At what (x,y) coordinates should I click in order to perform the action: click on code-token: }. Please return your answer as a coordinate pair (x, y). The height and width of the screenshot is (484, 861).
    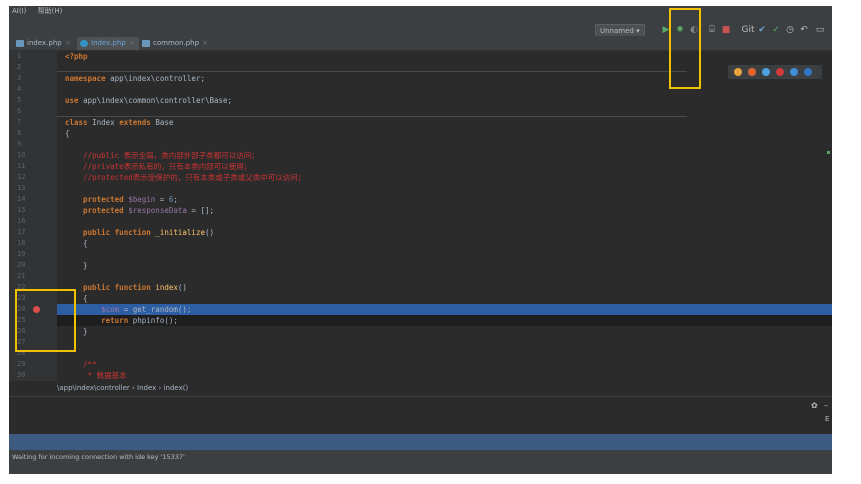
    Looking at the image, I should click on (76, 265).